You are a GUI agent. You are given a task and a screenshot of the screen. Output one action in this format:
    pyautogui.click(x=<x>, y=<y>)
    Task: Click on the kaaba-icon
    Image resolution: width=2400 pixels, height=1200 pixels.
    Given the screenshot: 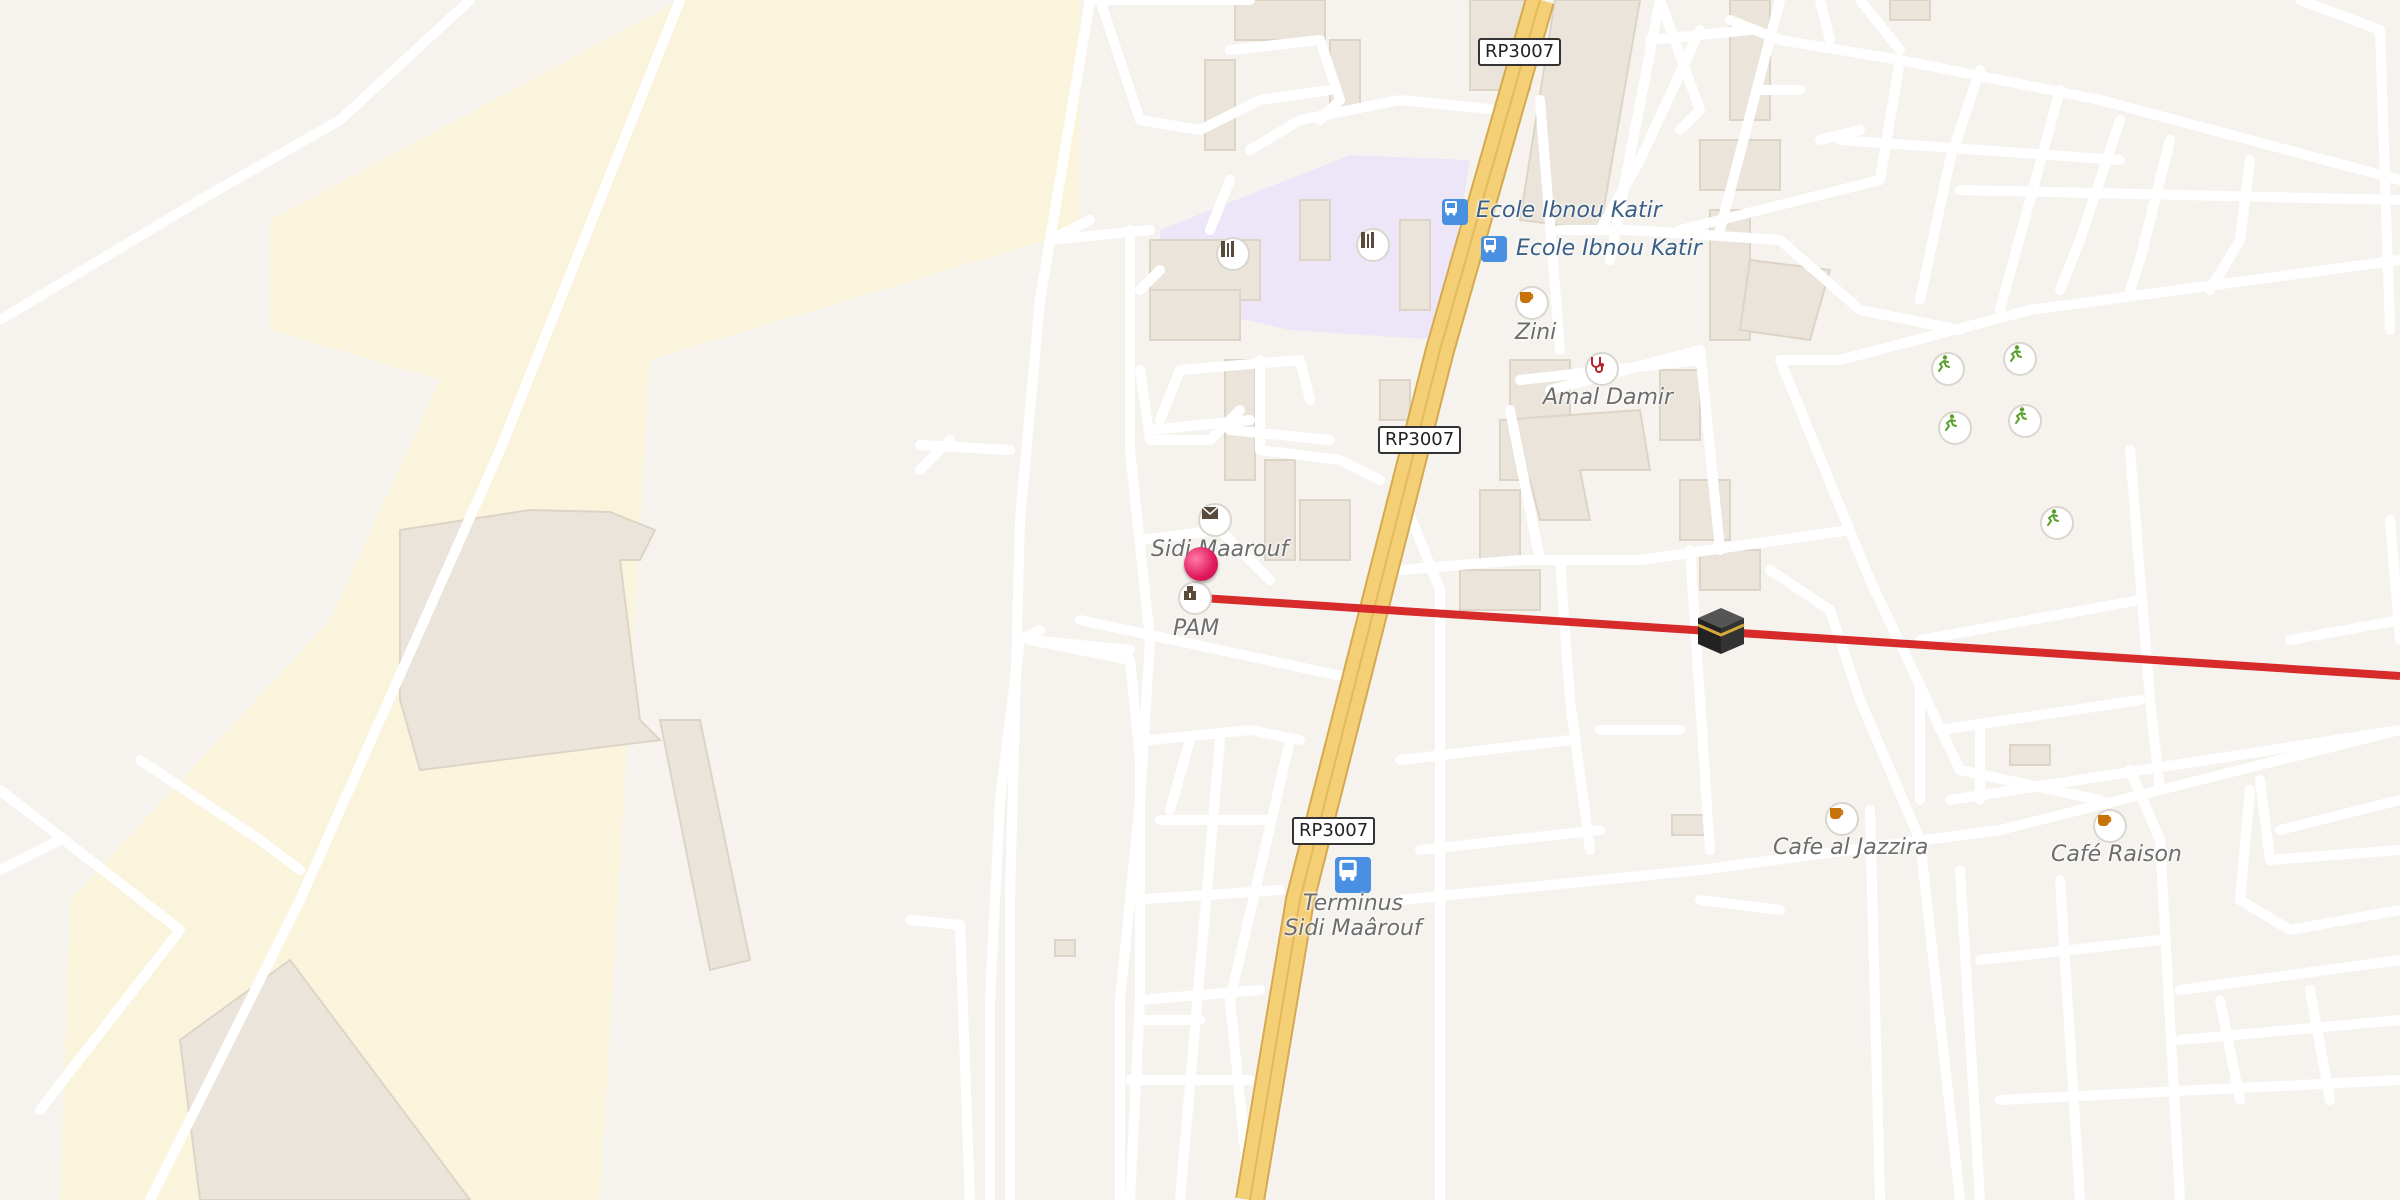 What is the action you would take?
    pyautogui.click(x=1721, y=631)
    